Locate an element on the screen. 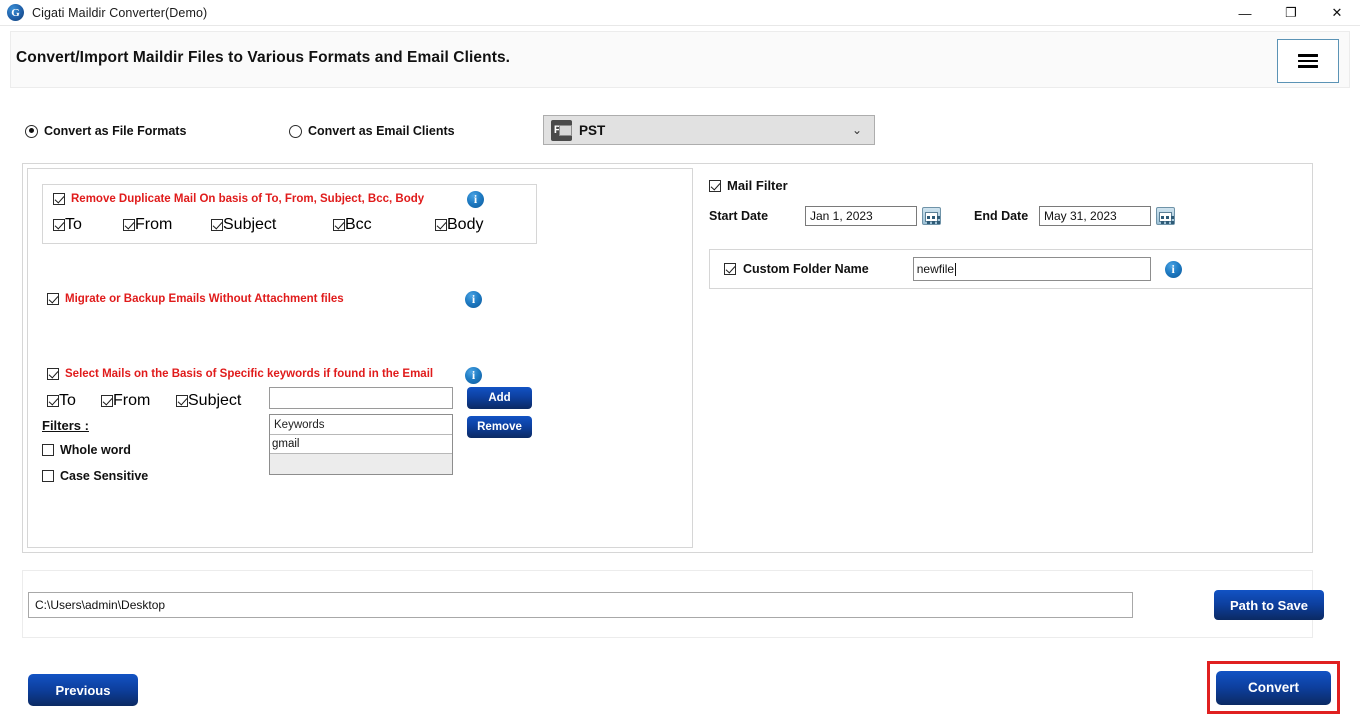  save-path-input: C:\Users\admin\Desktop is located at coordinates (580, 605).